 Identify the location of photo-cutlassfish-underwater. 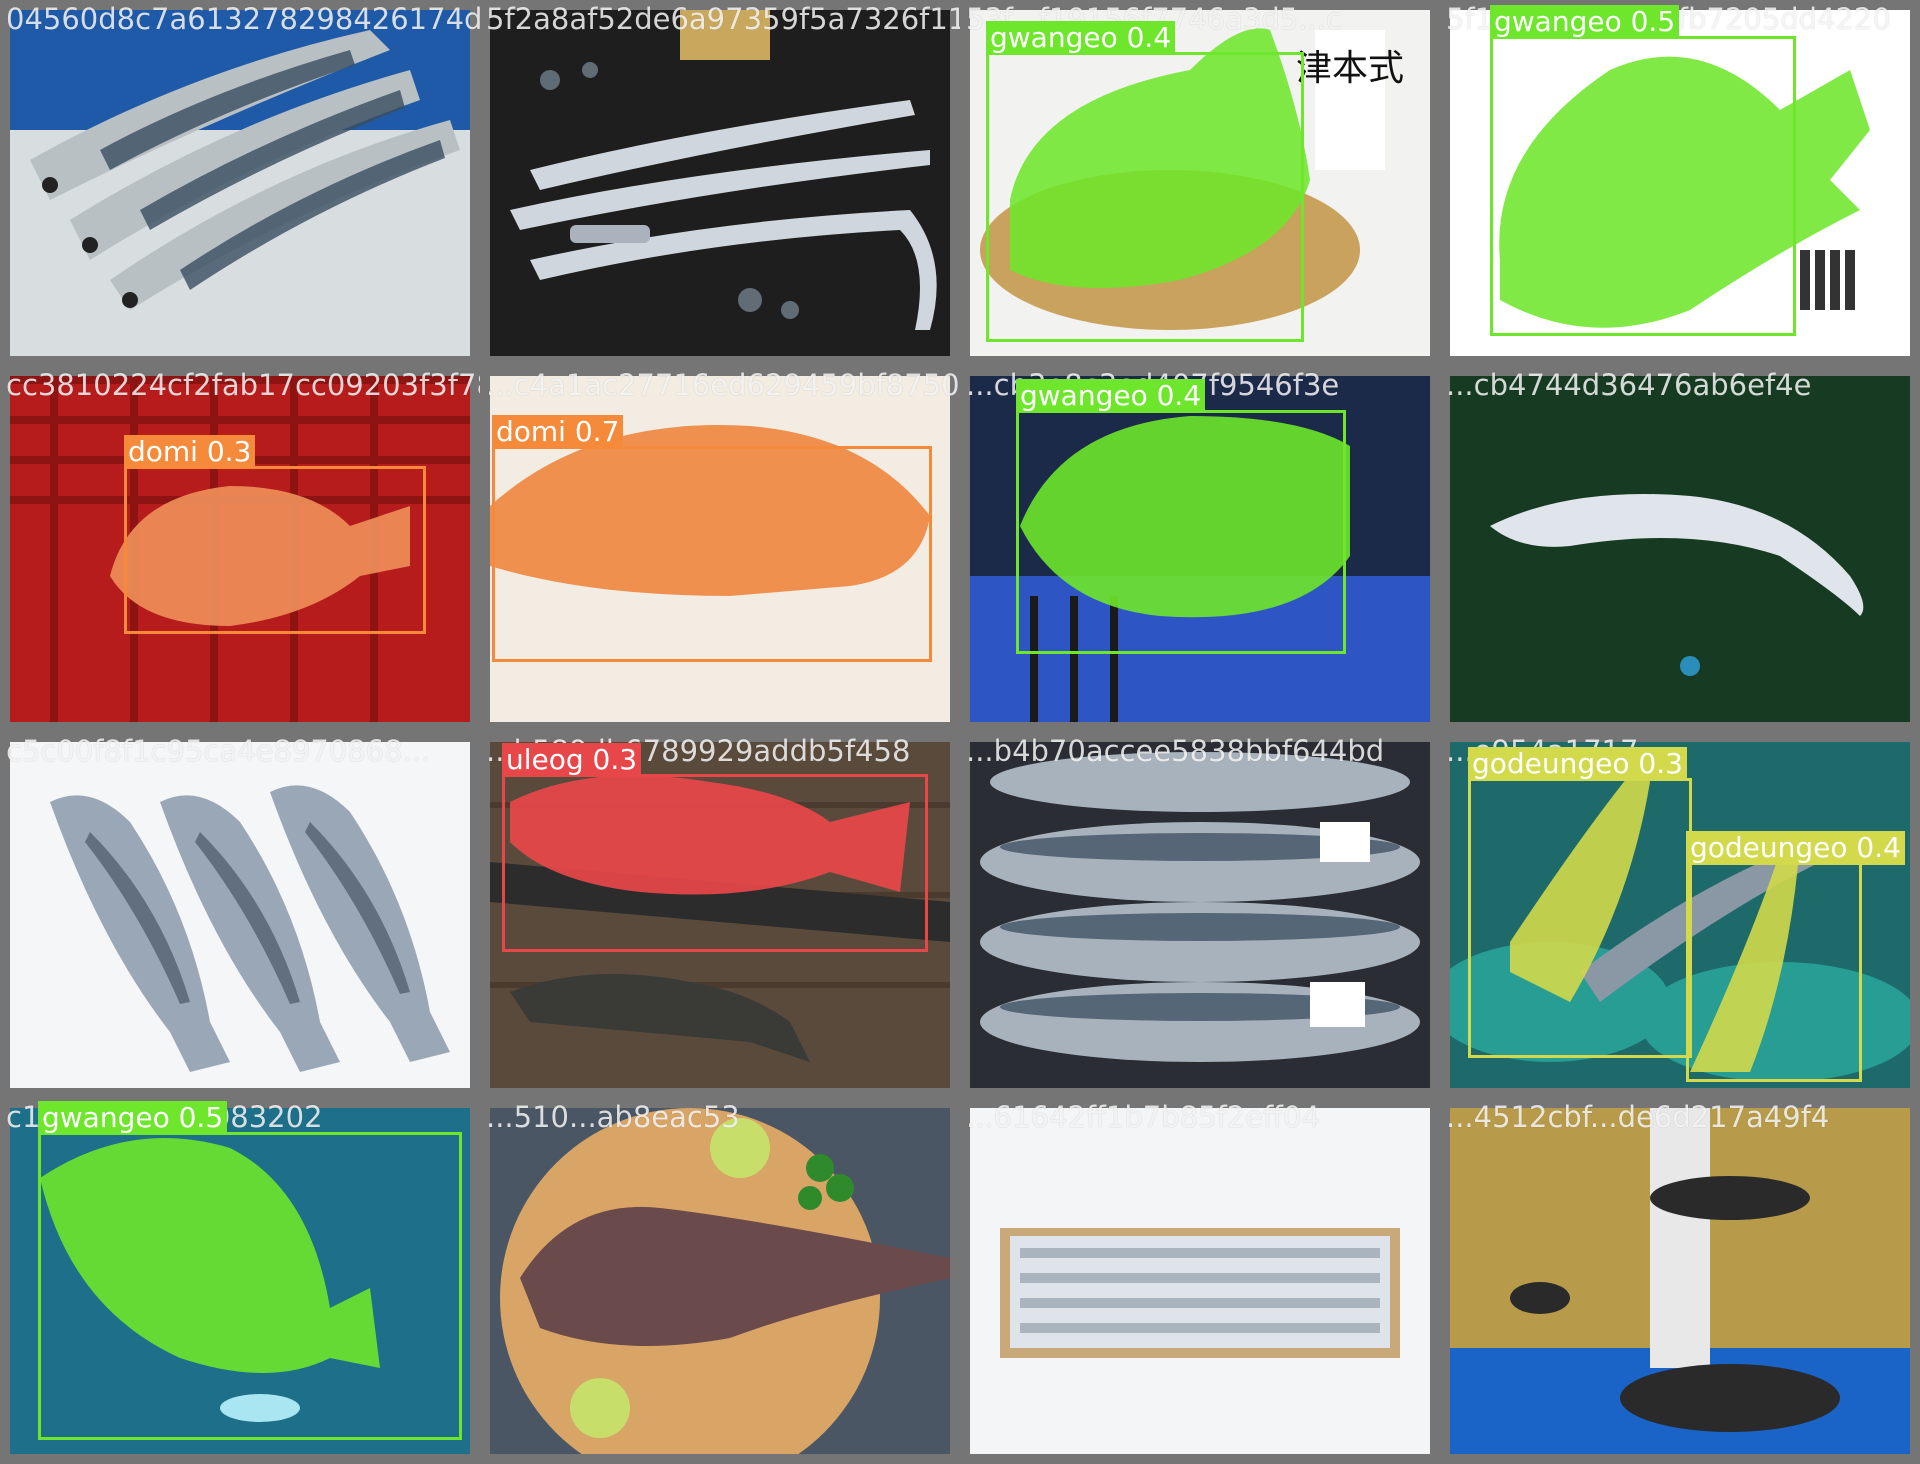
(1680, 549).